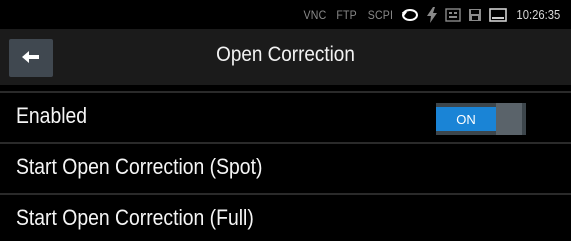 Image resolution: width=571 pixels, height=241 pixels. What do you see at coordinates (139, 166) in the screenshot?
I see `menu-item-label: Start Open Correction (Spot)` at bounding box center [139, 166].